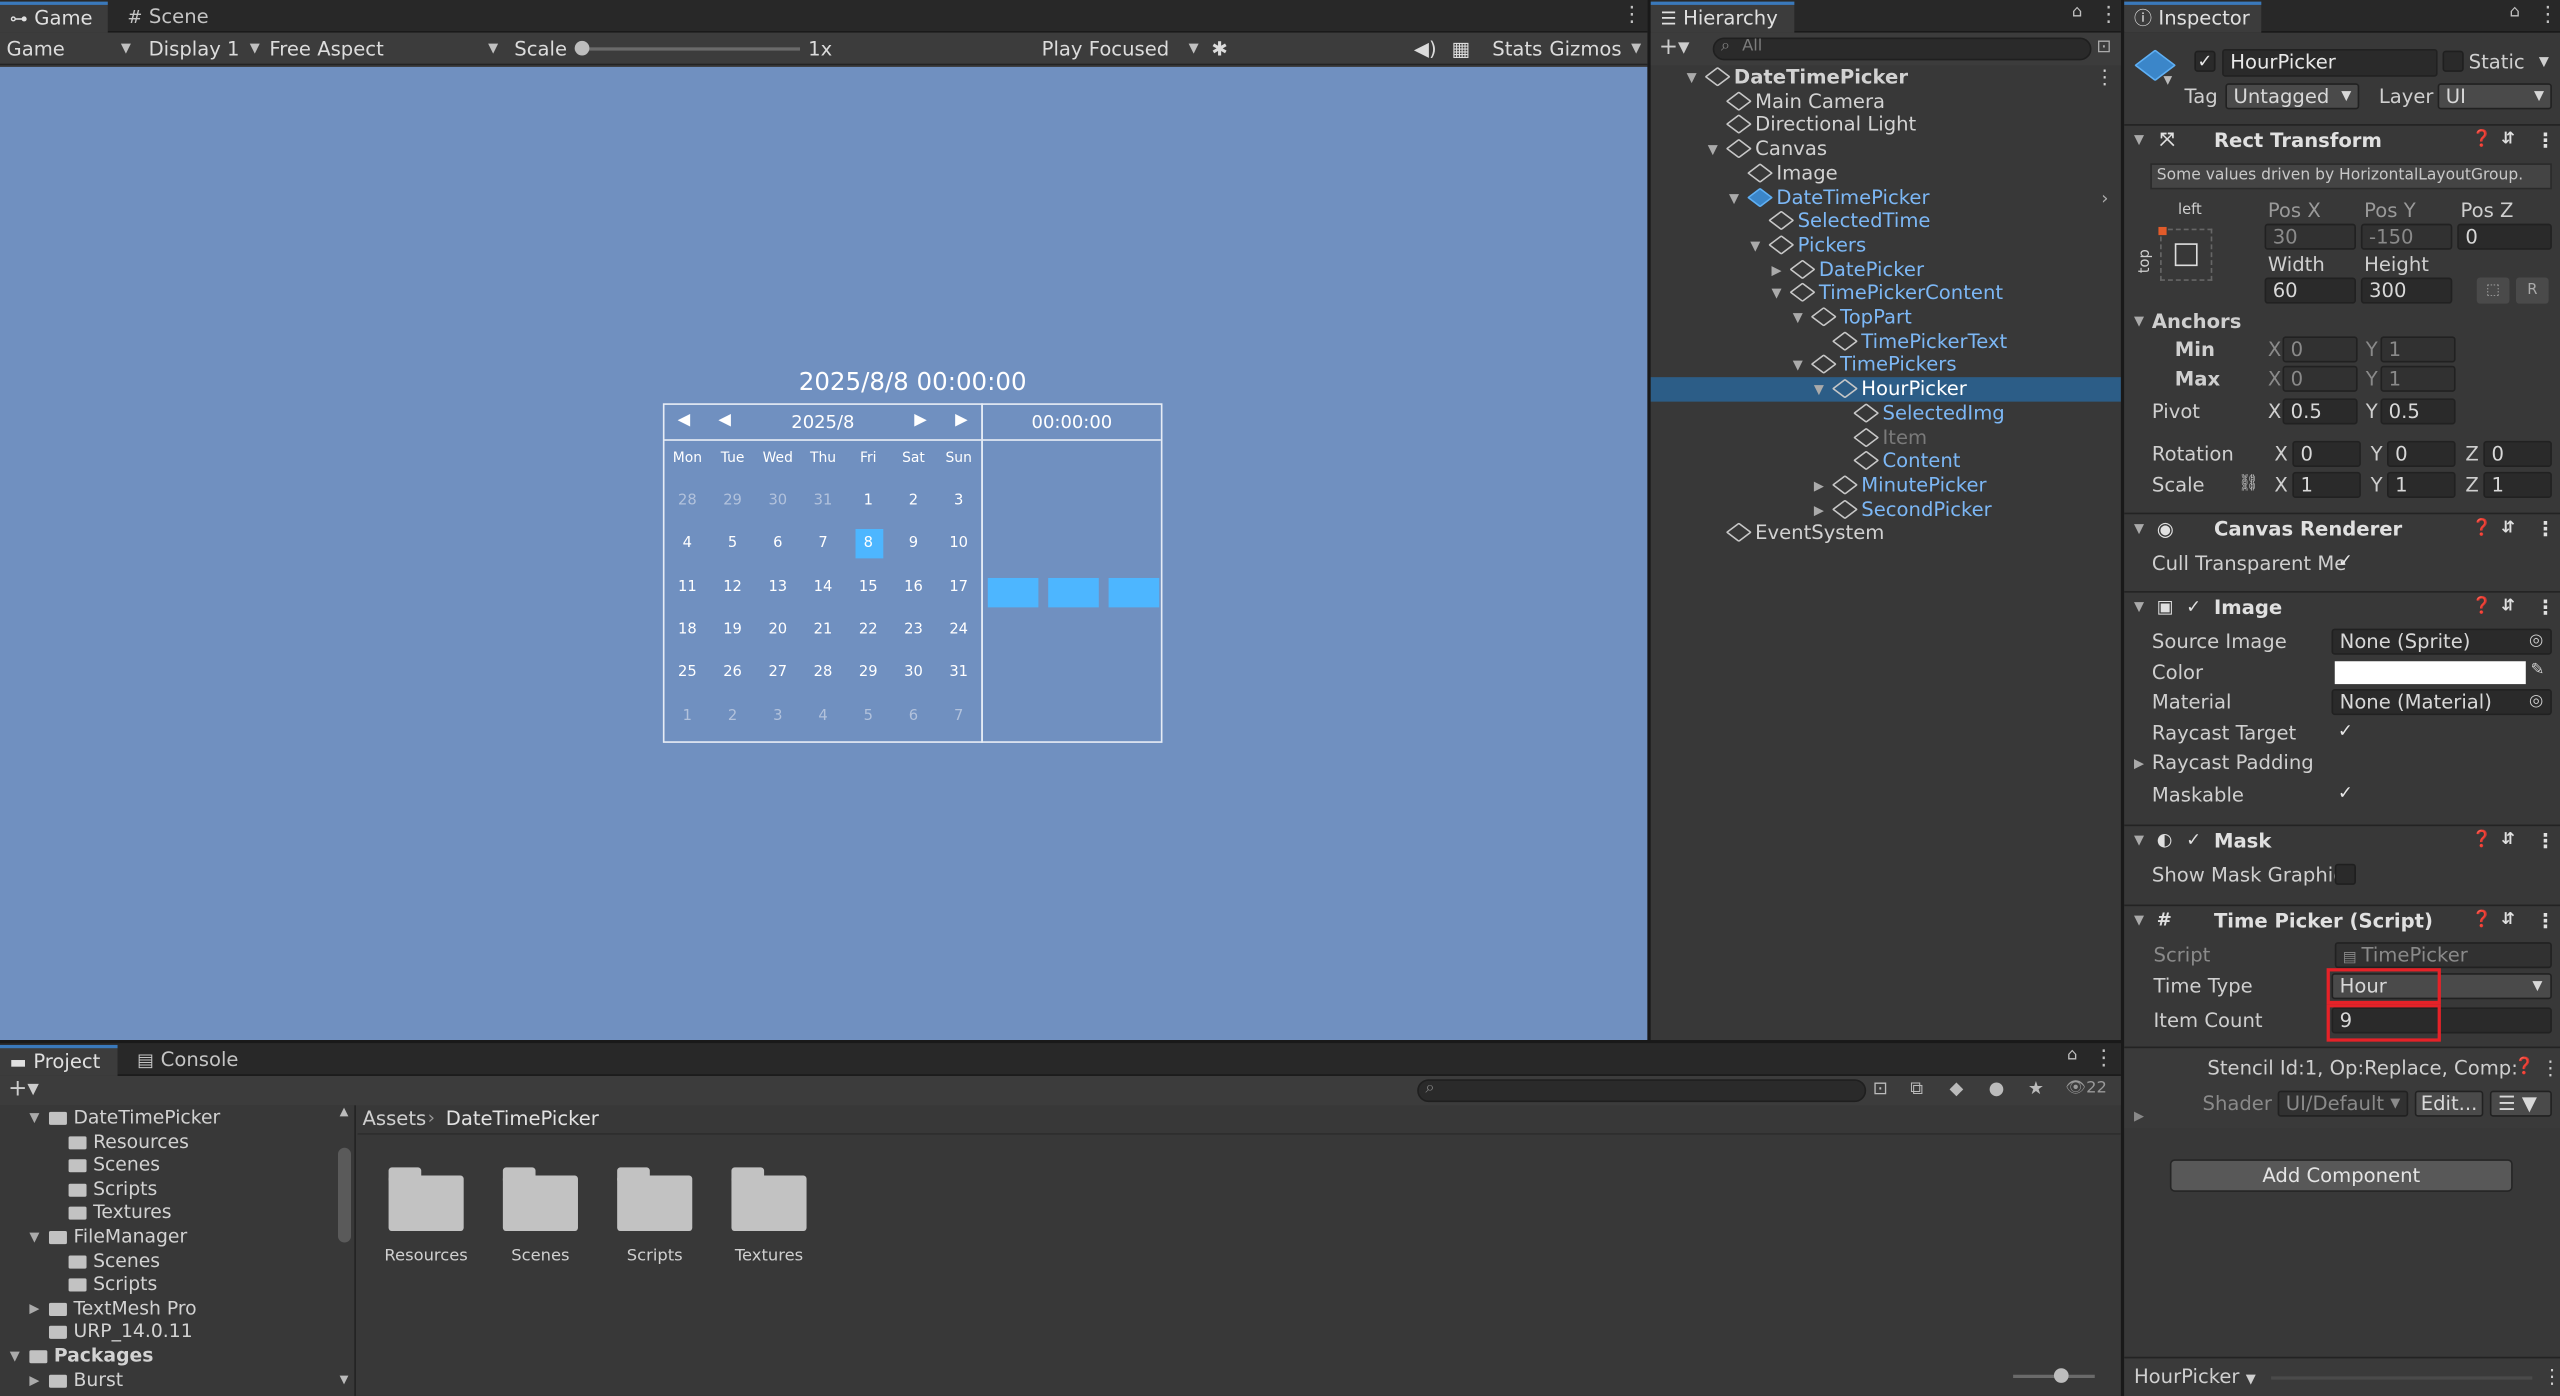 This screenshot has height=1396, width=2560. I want to click on maskable-checkbox: ✓, so click(2345, 794).